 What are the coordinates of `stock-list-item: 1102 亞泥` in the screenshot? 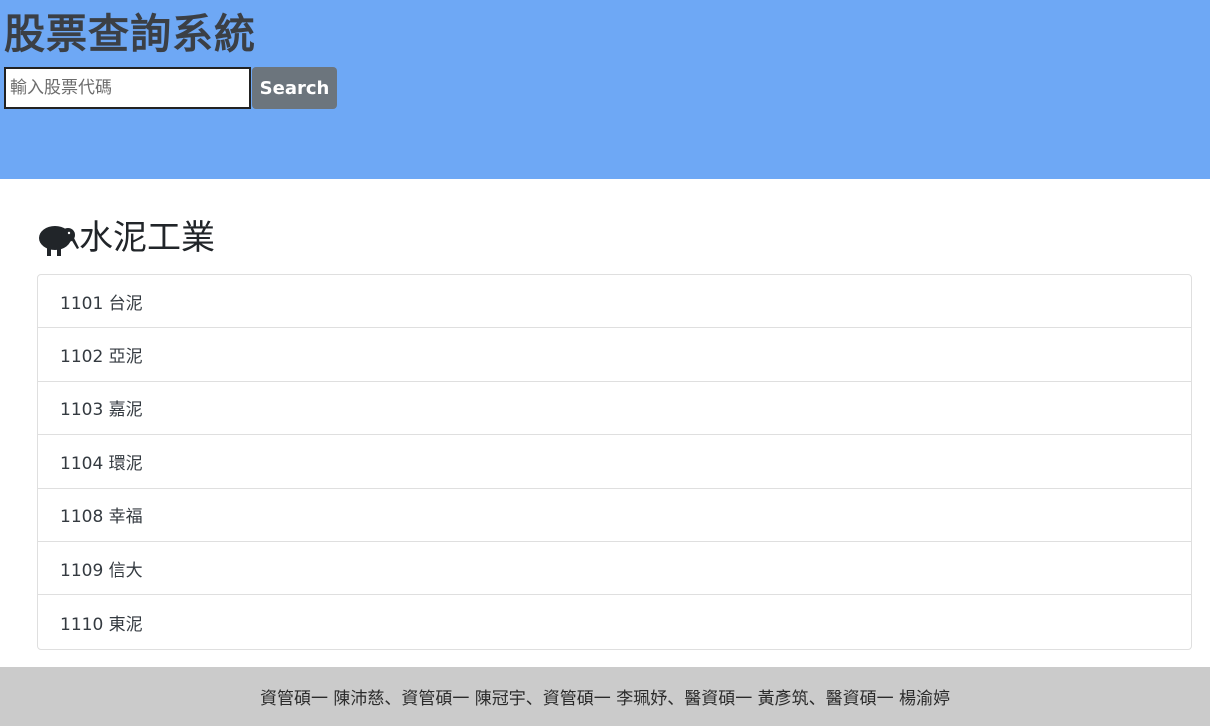 It's located at (614, 355).